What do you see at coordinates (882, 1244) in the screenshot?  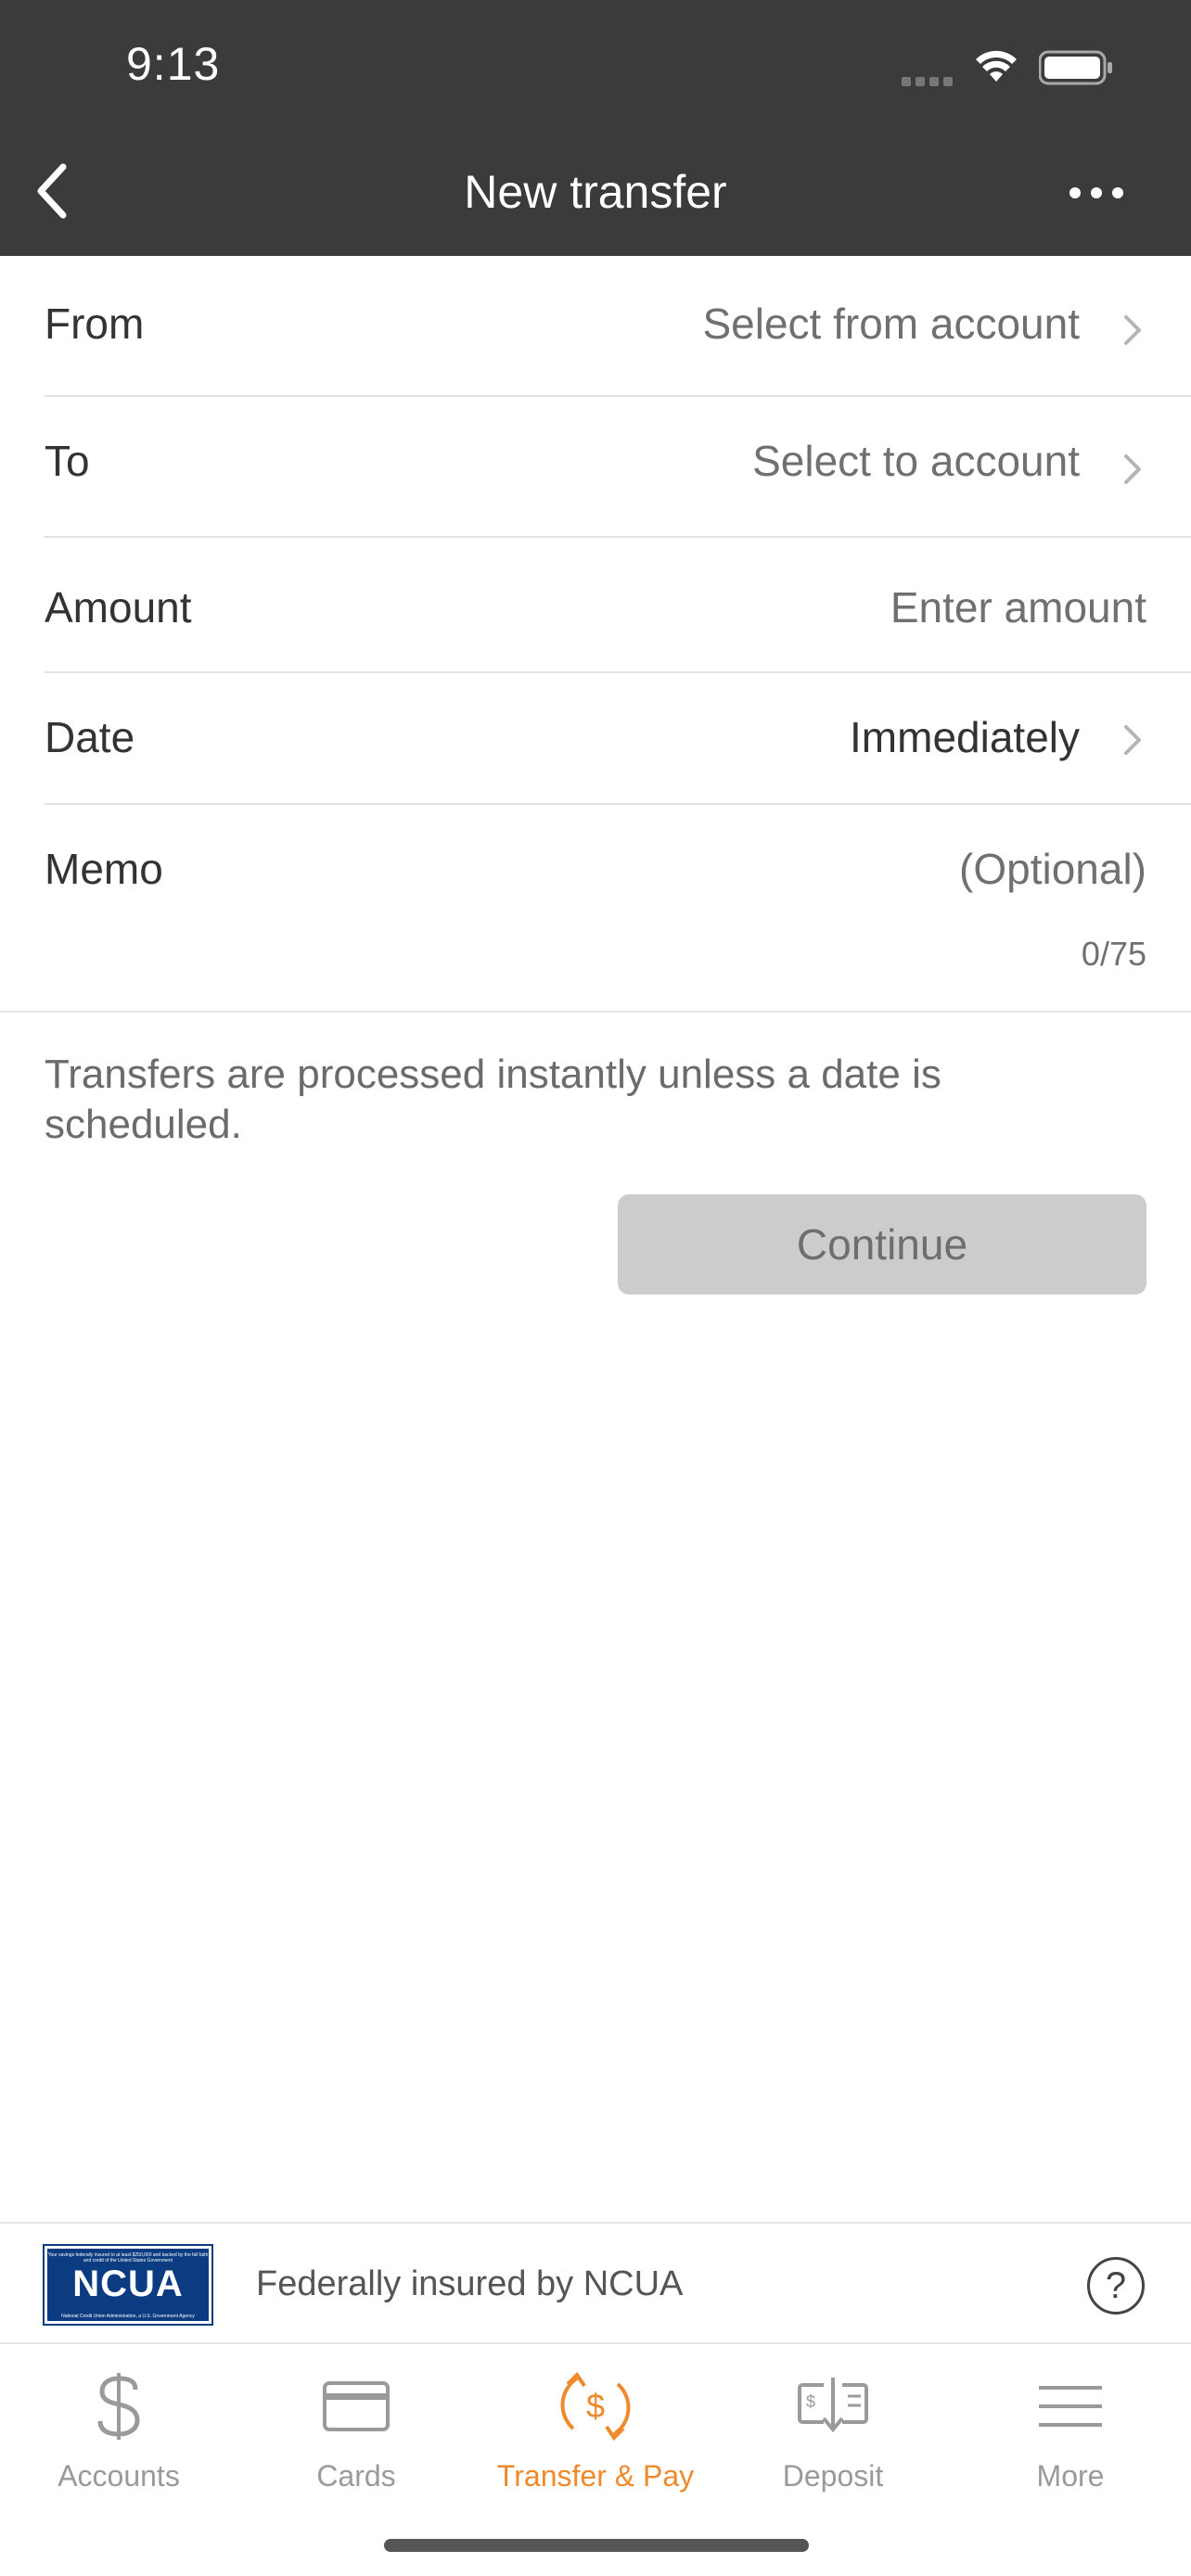 I see `continue-button: Continue` at bounding box center [882, 1244].